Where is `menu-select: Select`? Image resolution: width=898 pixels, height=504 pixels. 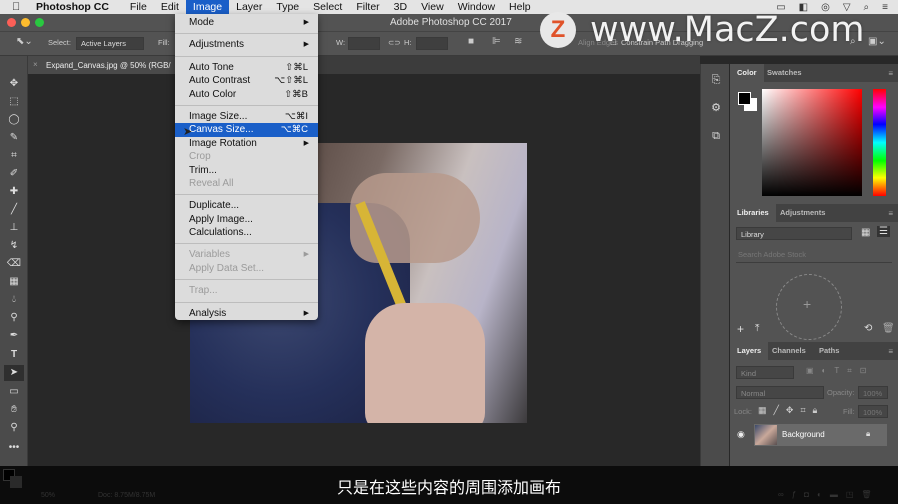 menu-select: Select is located at coordinates (327, 7).